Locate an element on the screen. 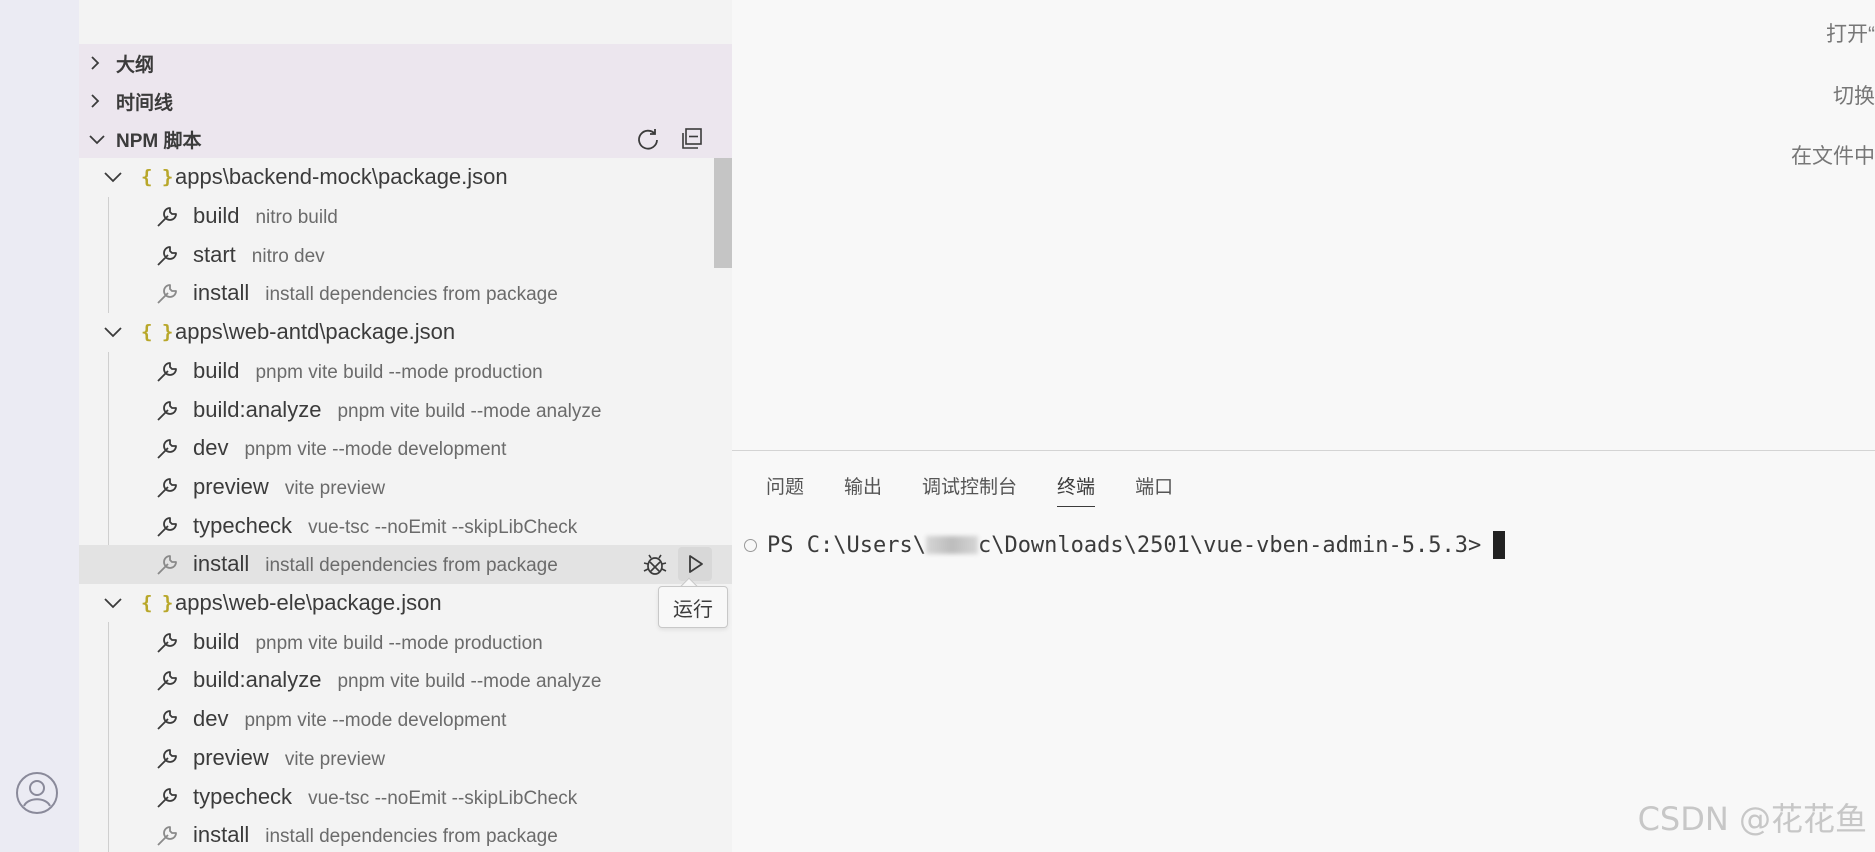 The width and height of the screenshot is (1875, 852). command-status-icon is located at coordinates (750, 545).